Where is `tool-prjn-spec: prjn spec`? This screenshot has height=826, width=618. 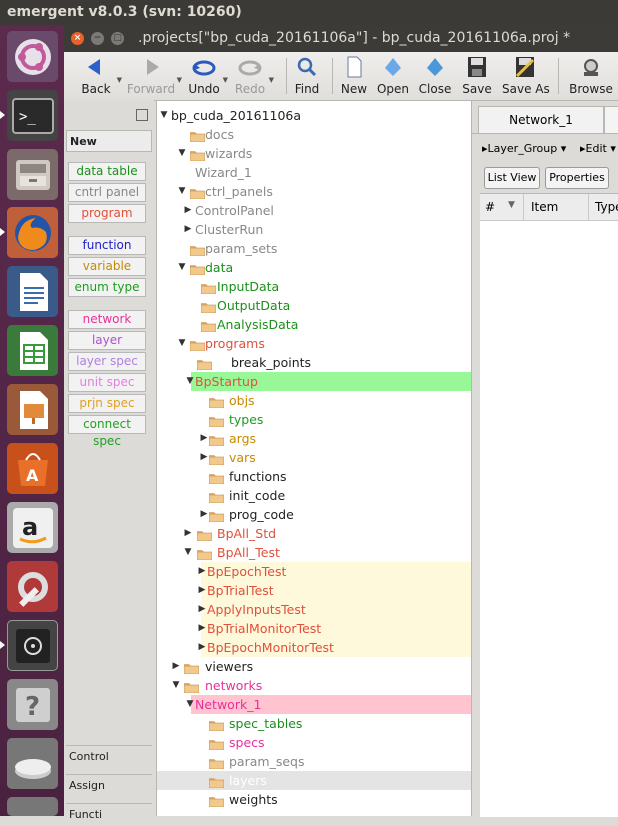
tool-prjn-spec: prjn spec is located at coordinates (107, 403).